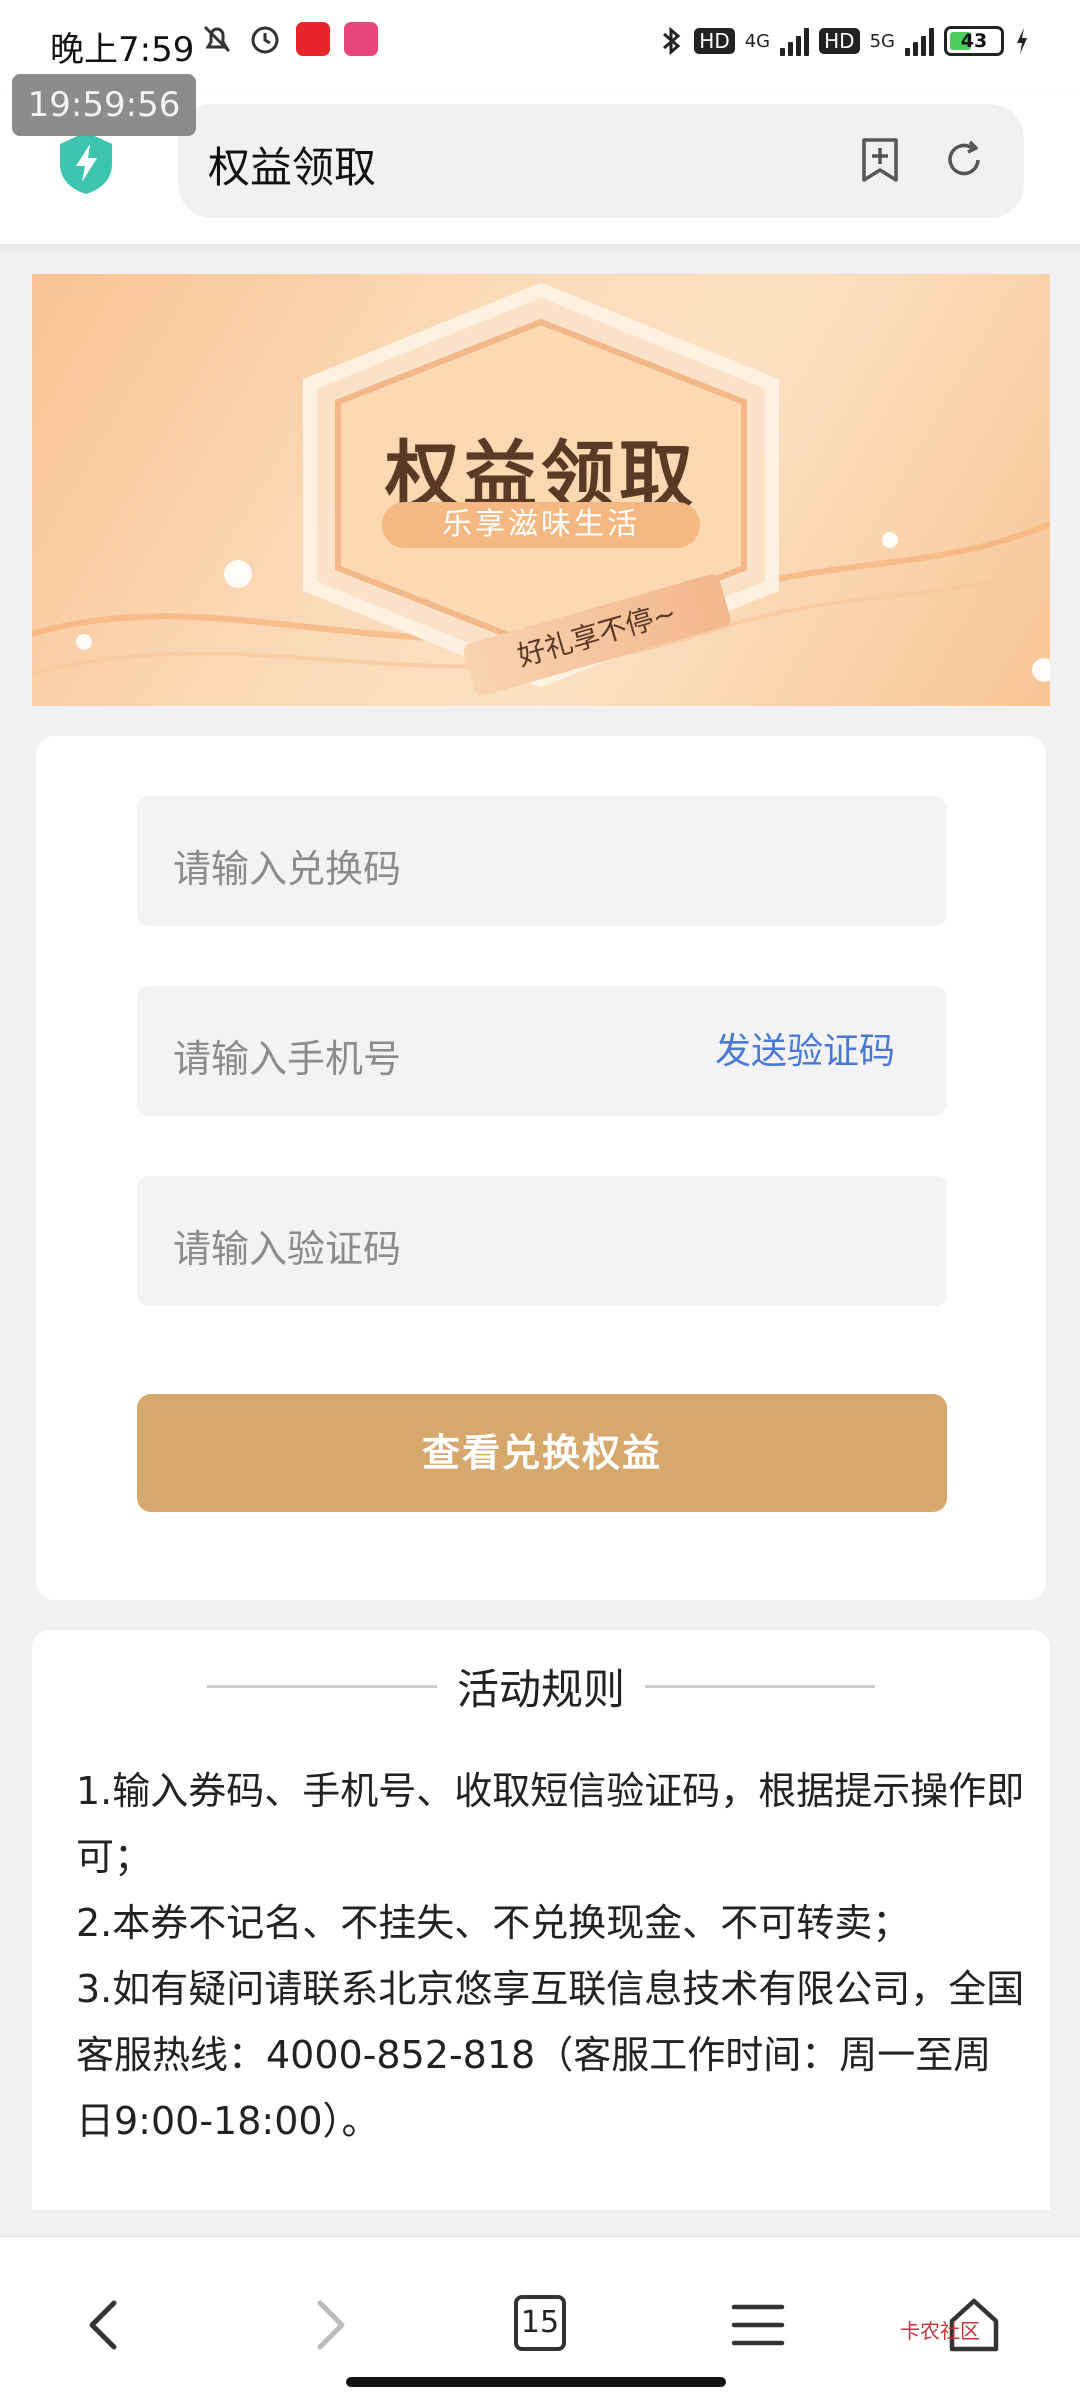 This screenshot has height=2400, width=1080. I want to click on bluetooth-icon, so click(672, 41).